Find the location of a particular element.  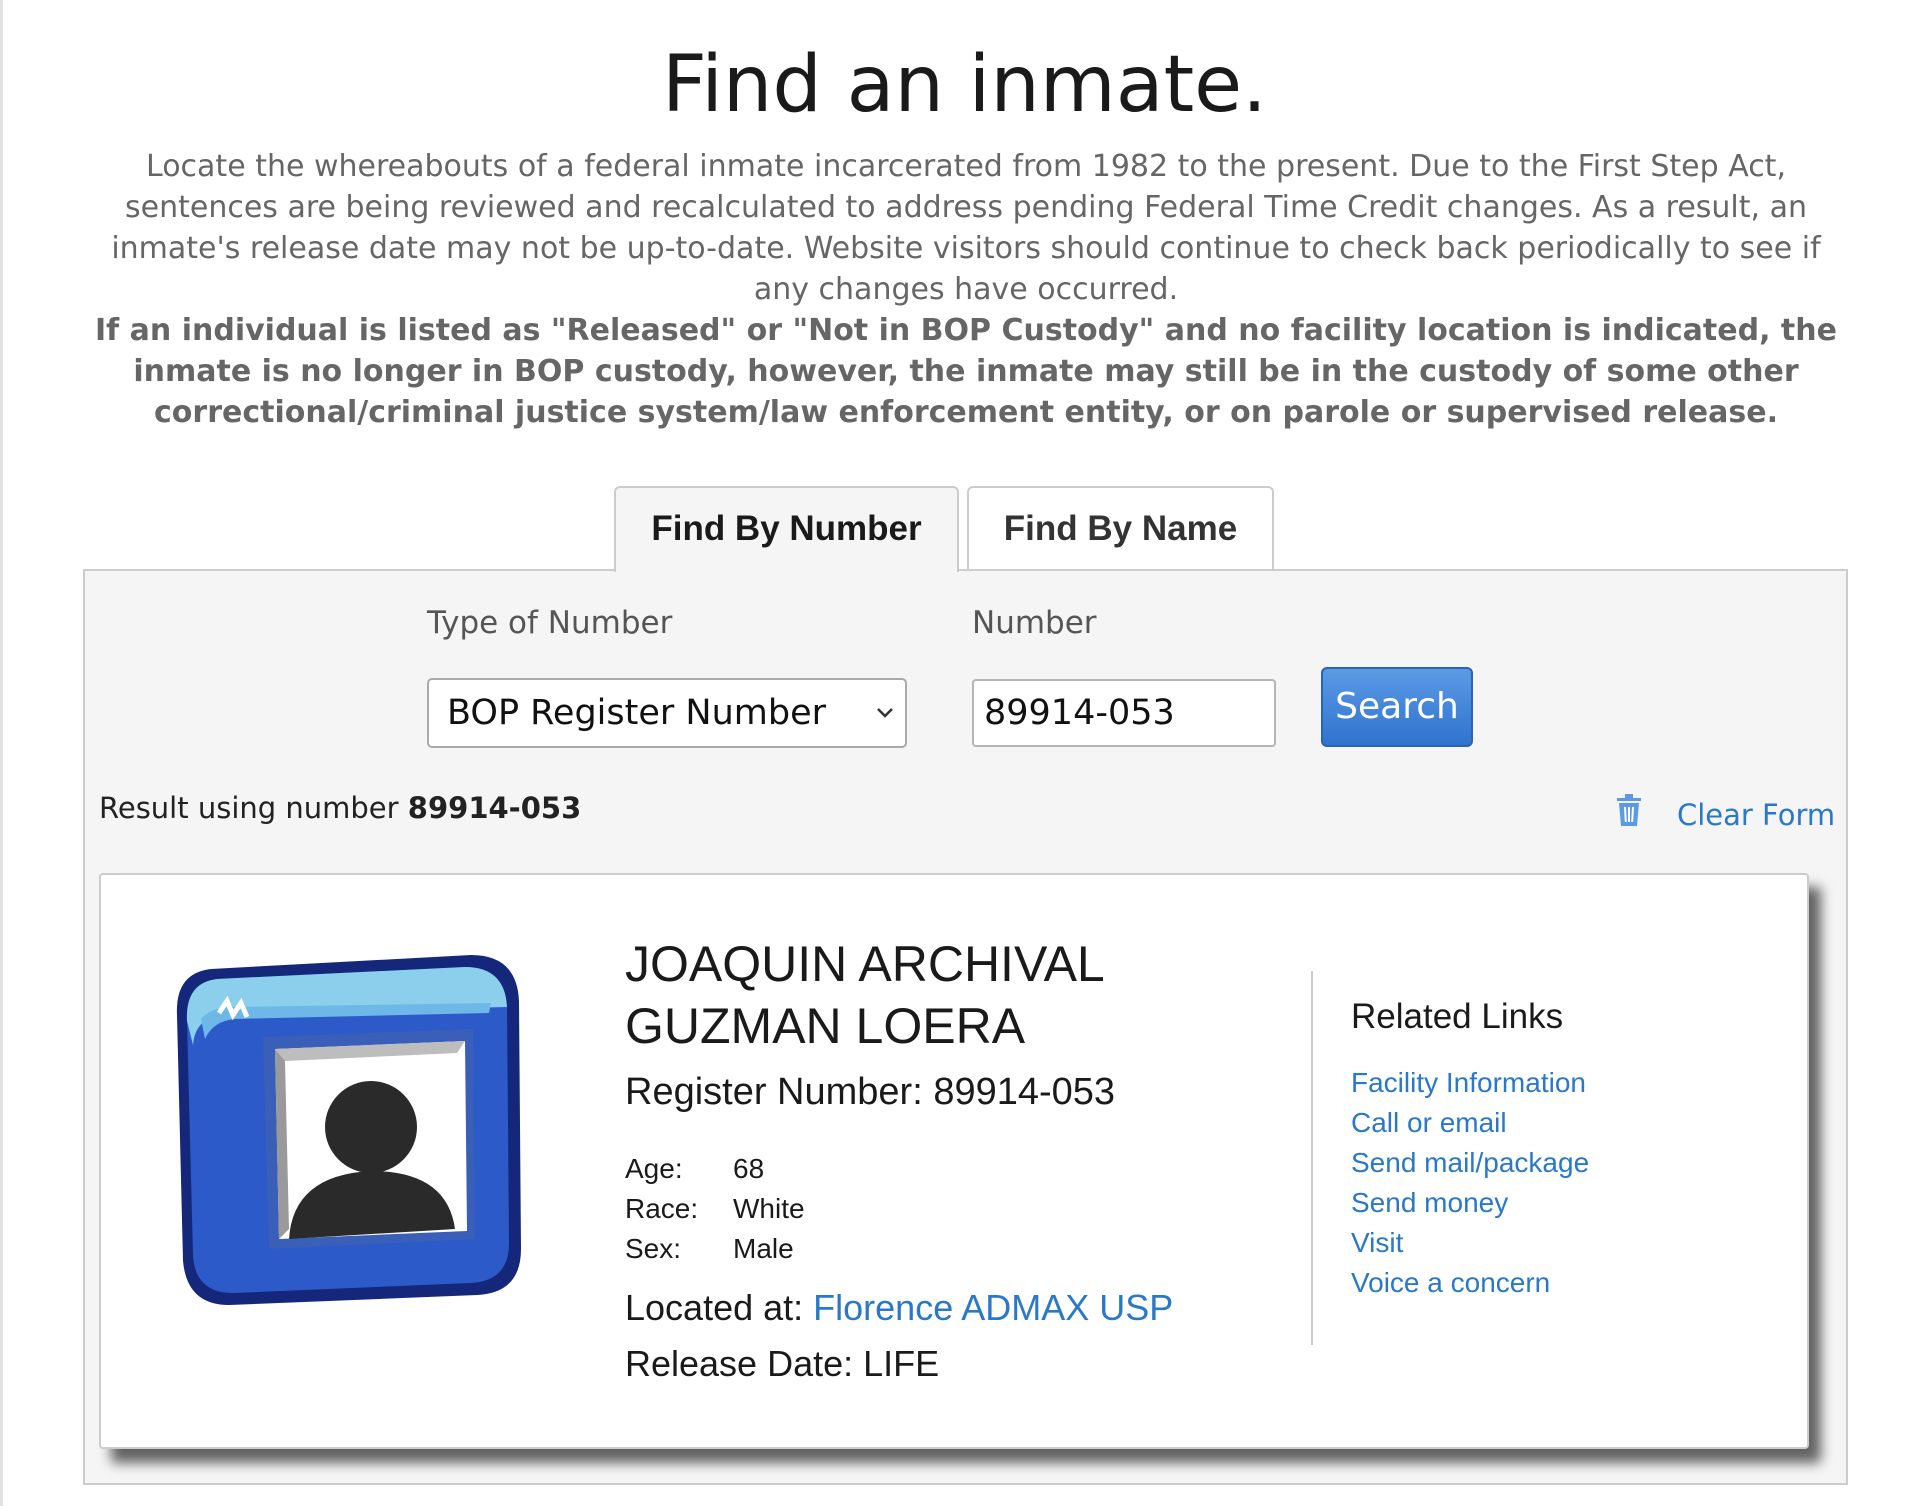

location-label: Located at: is located at coordinates (714, 1307).